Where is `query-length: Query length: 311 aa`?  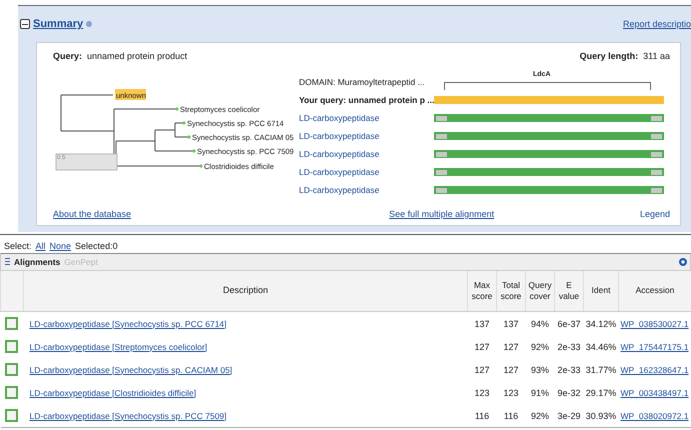
query-length: Query length: 311 aa is located at coordinates (625, 56).